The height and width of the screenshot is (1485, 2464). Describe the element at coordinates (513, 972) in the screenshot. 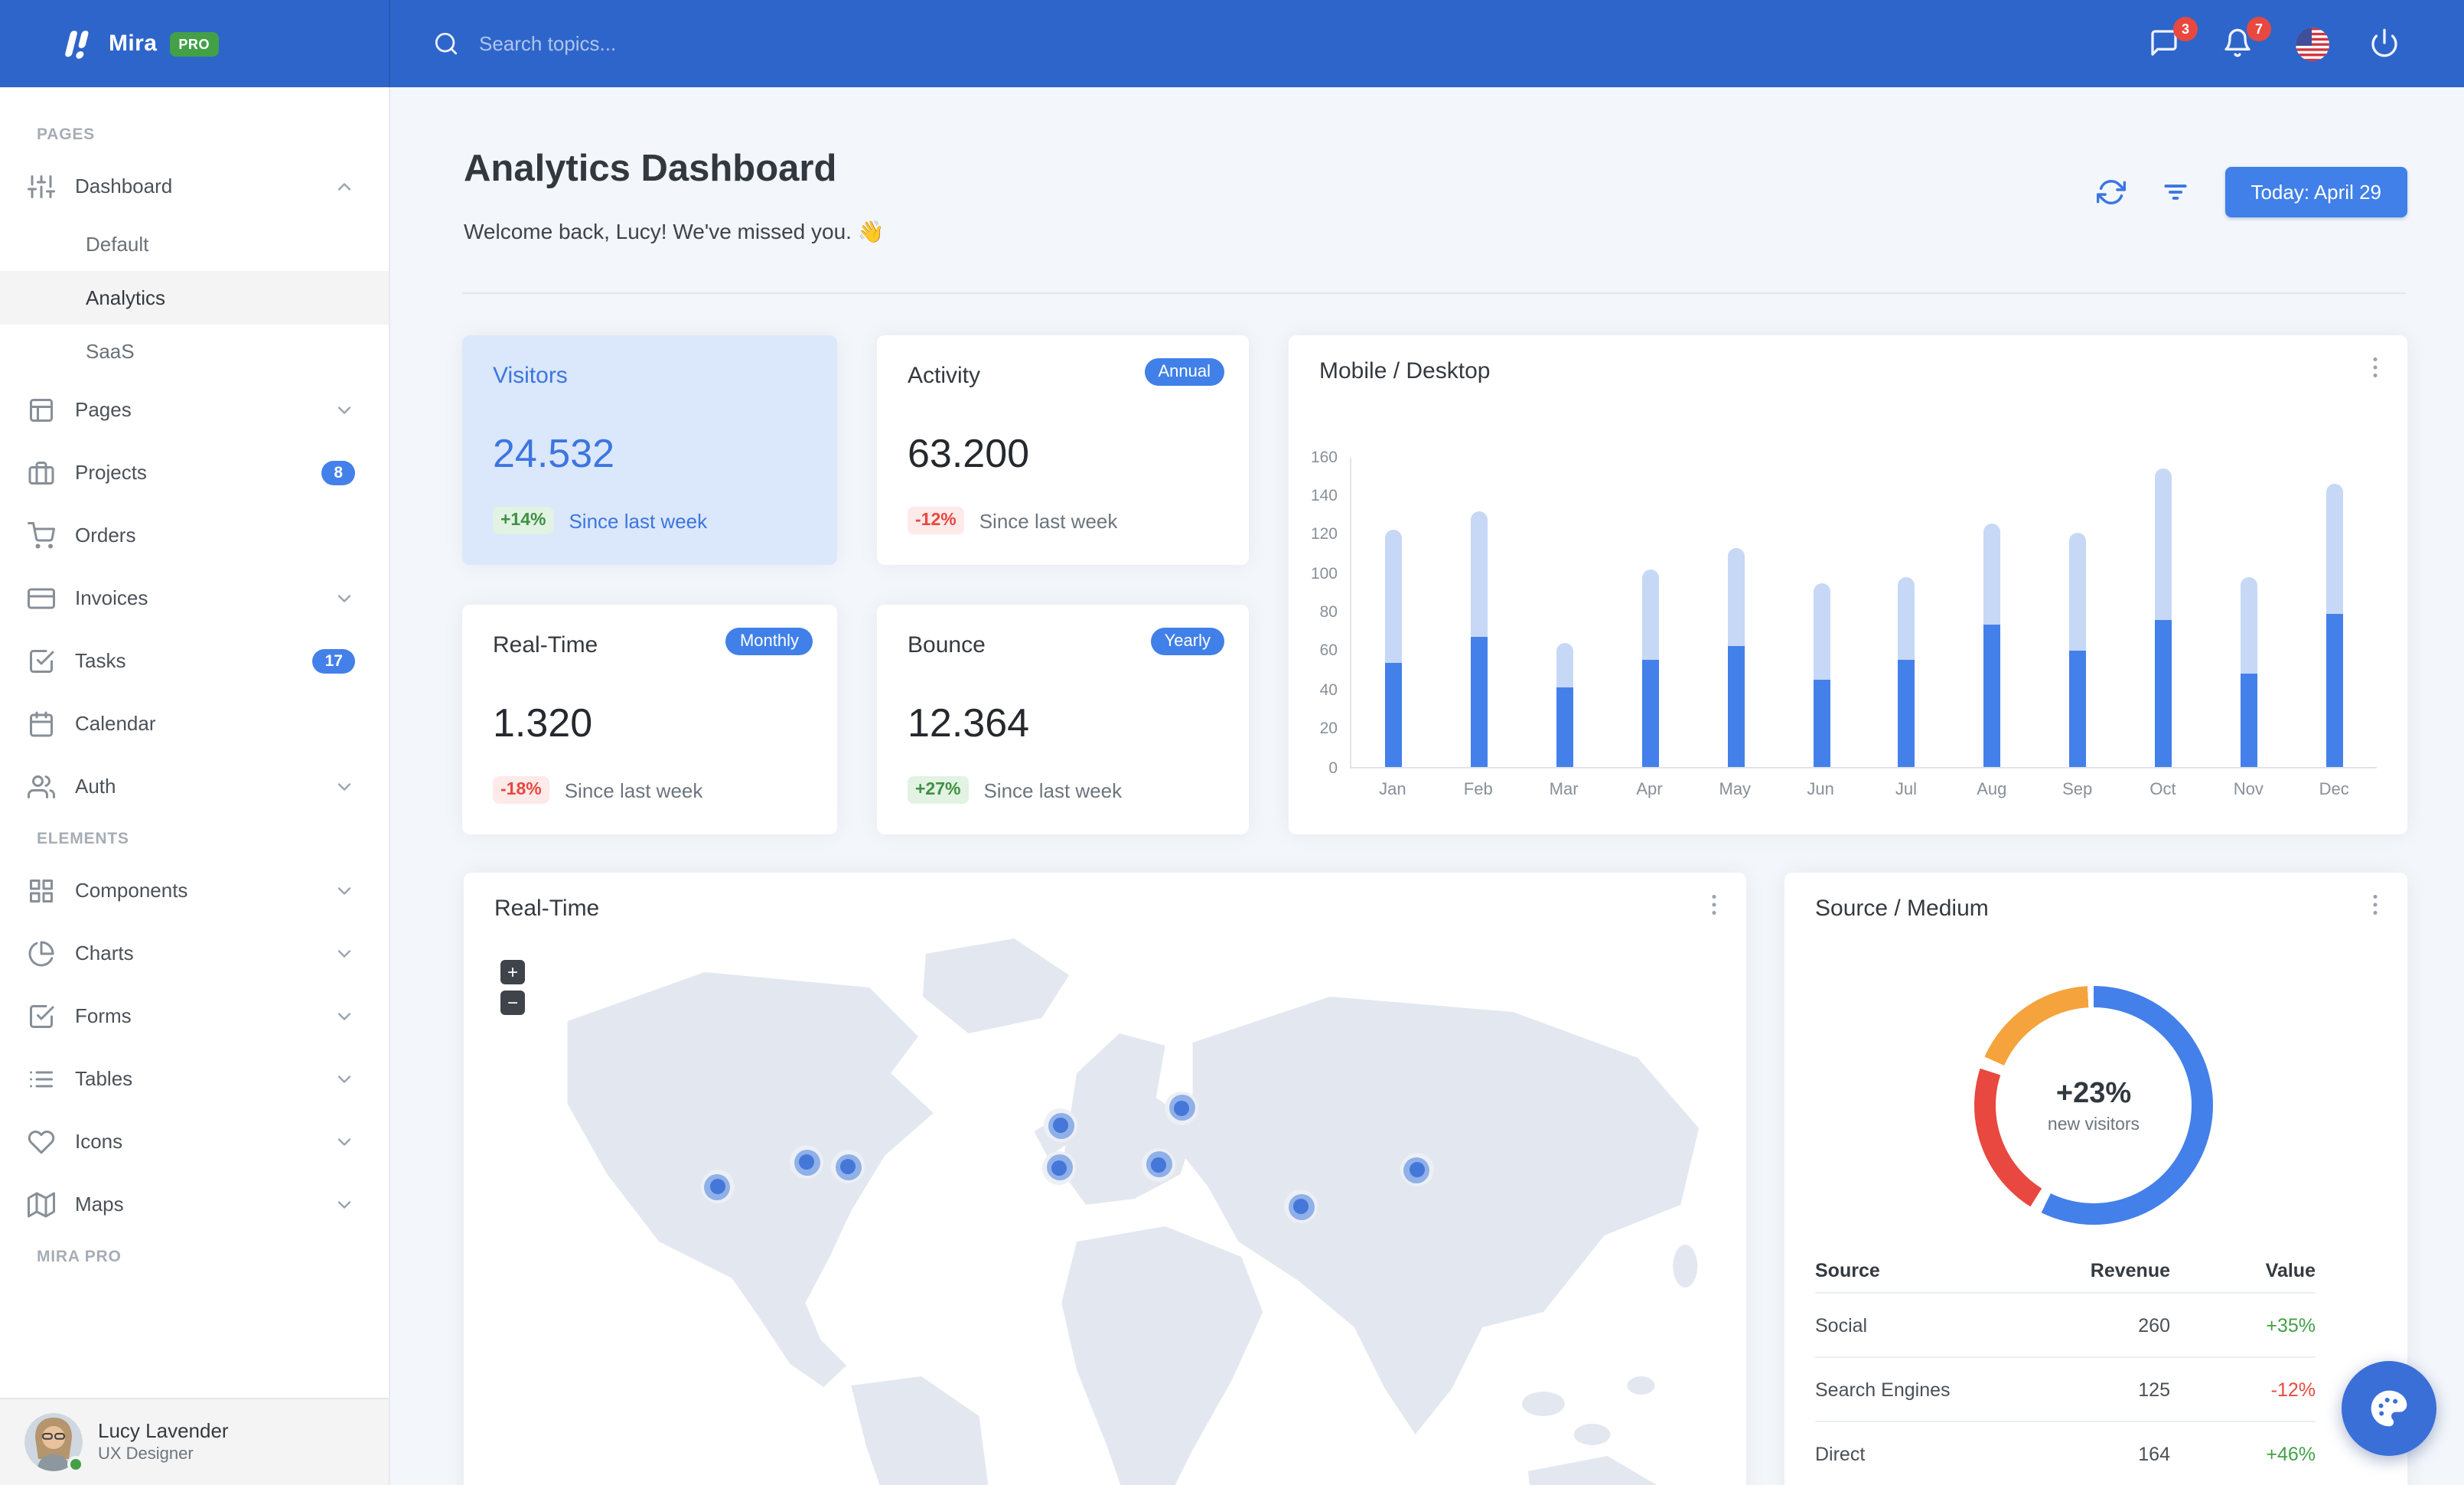

I see `map-zoom-in-button: +` at that location.